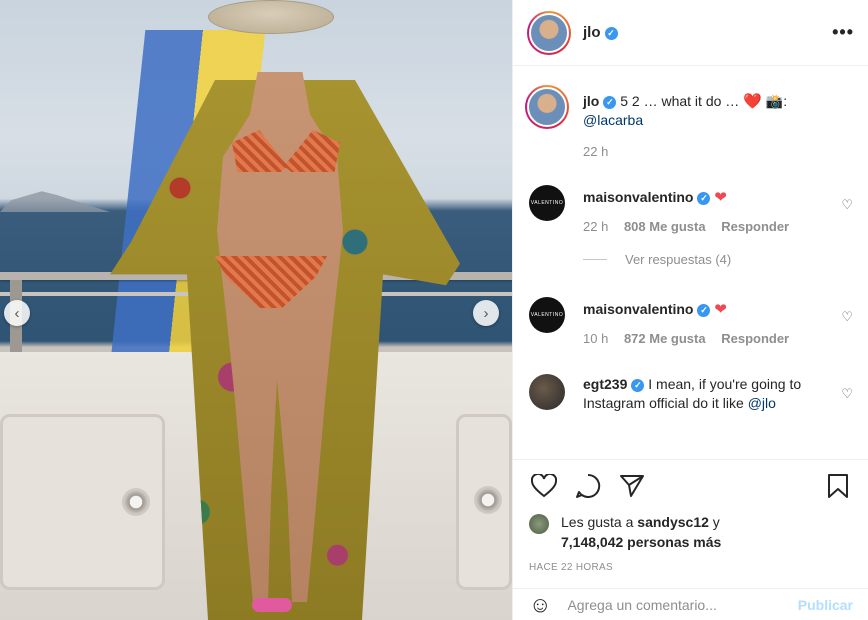  What do you see at coordinates (547, 392) in the screenshot?
I see `commenter-avatar` at bounding box center [547, 392].